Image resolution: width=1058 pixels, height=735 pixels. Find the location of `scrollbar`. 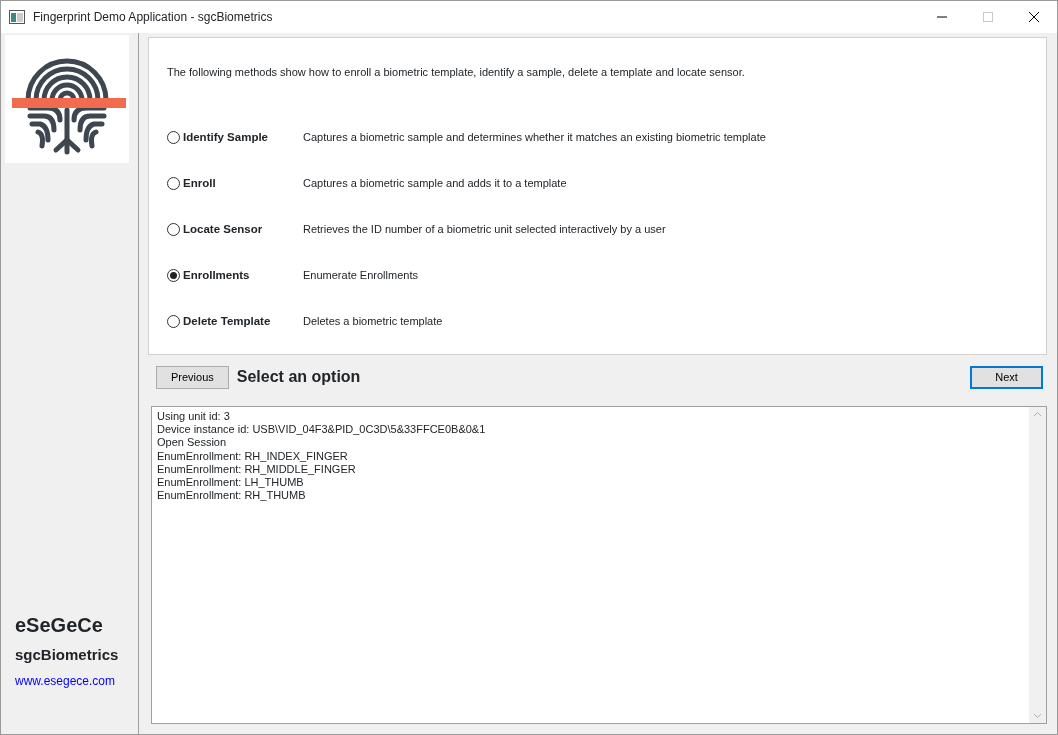

scrollbar is located at coordinates (1037, 565).